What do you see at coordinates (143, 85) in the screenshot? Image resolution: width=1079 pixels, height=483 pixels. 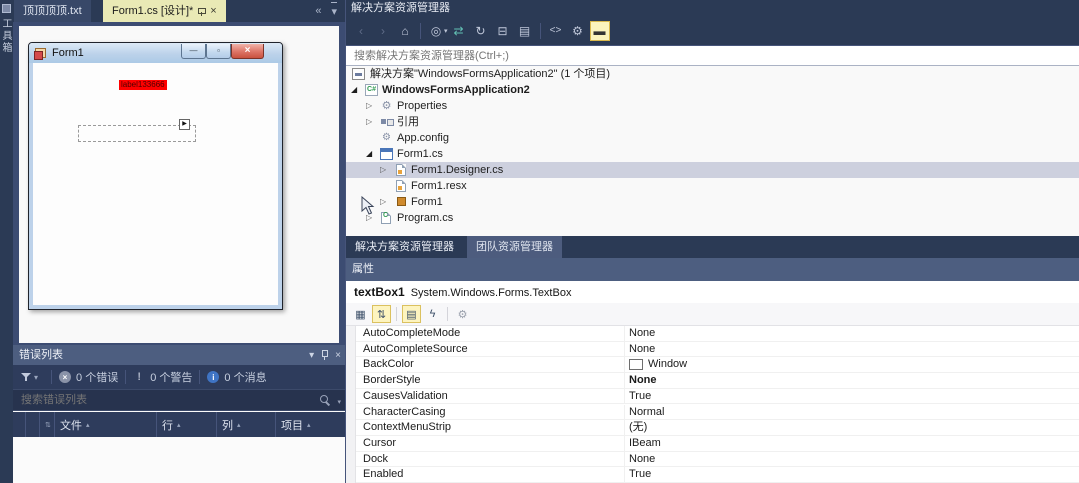 I see `designed-label-control: label133666` at bounding box center [143, 85].